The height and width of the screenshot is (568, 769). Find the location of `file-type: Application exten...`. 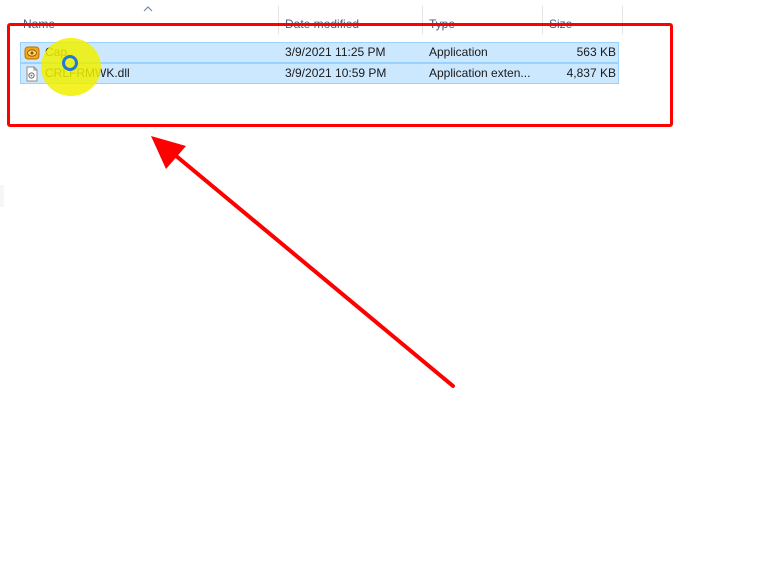

file-type: Application exten... is located at coordinates (480, 73).